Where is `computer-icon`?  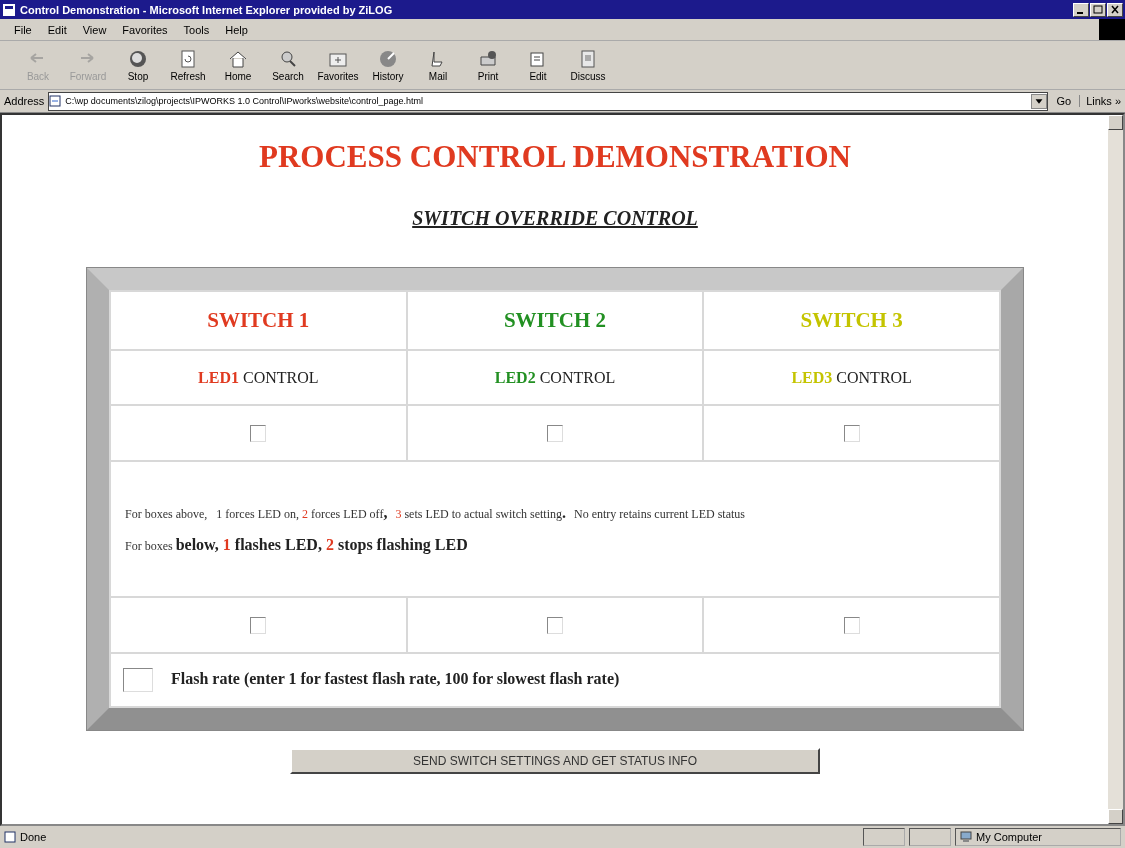 computer-icon is located at coordinates (966, 837).